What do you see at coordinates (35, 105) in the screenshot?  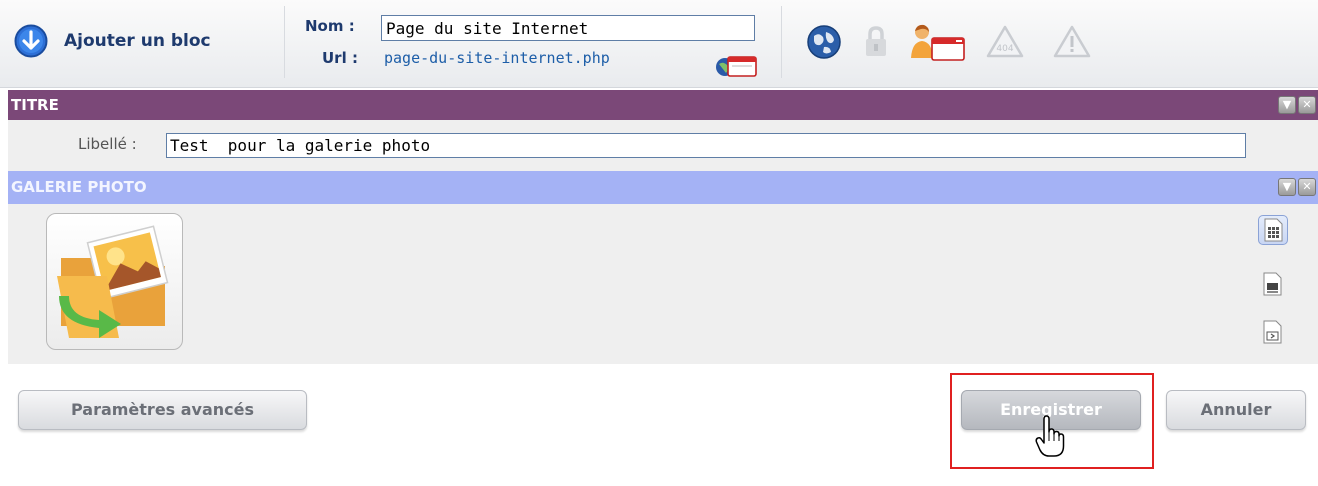 I see `titre-section-title: TITRE` at bounding box center [35, 105].